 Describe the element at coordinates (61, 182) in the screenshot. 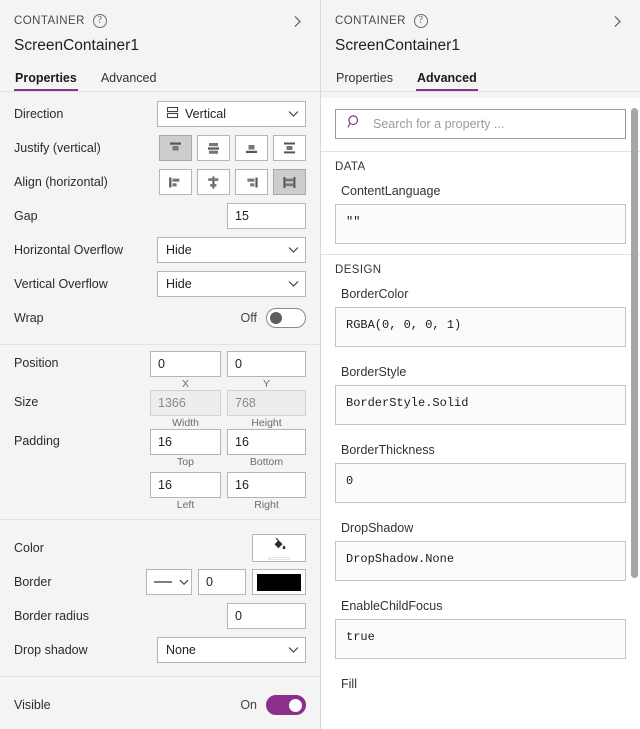

I see `align-horizontal-label: Align (horizontal)` at that location.